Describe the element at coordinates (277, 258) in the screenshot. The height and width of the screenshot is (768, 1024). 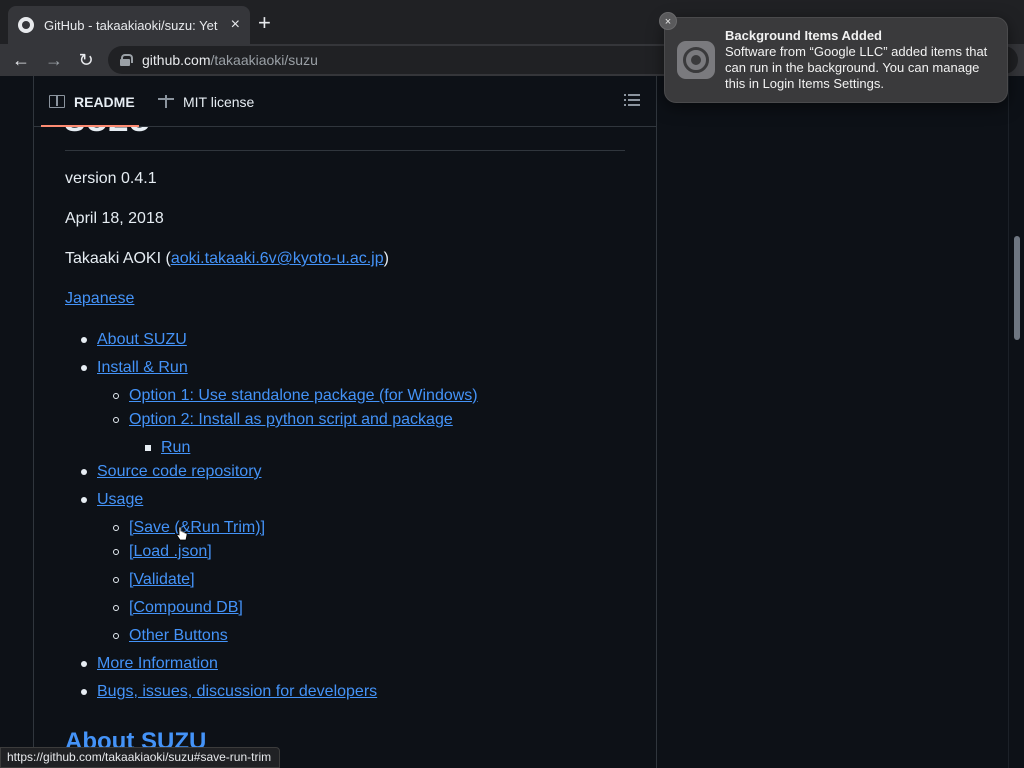
I see `author-email-link: aoki.takaaki.6v@kyoto-u.ac.jp` at that location.